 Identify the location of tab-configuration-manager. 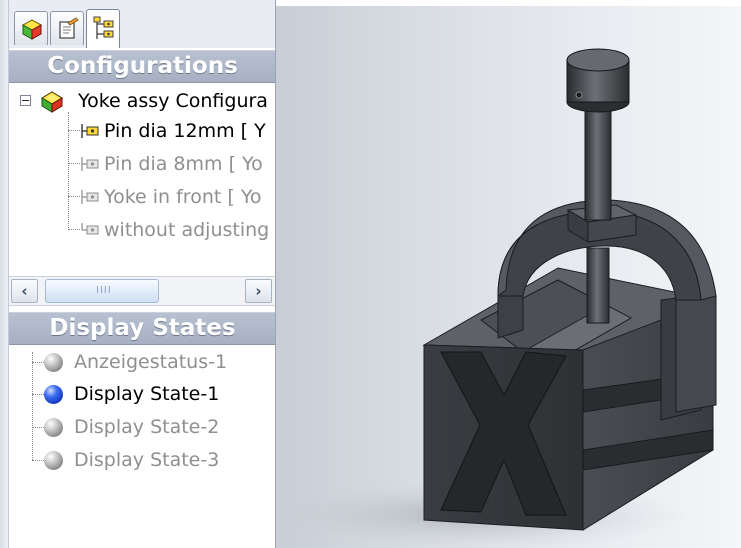
(103, 28).